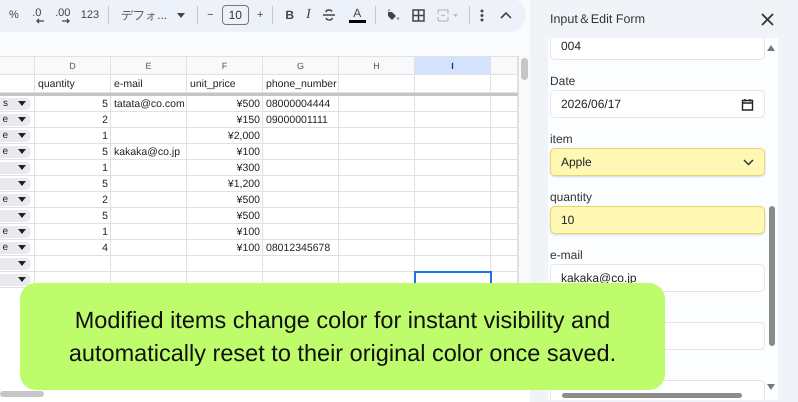 The width and height of the screenshot is (798, 402). I want to click on header-cell: unit_price, so click(213, 84).